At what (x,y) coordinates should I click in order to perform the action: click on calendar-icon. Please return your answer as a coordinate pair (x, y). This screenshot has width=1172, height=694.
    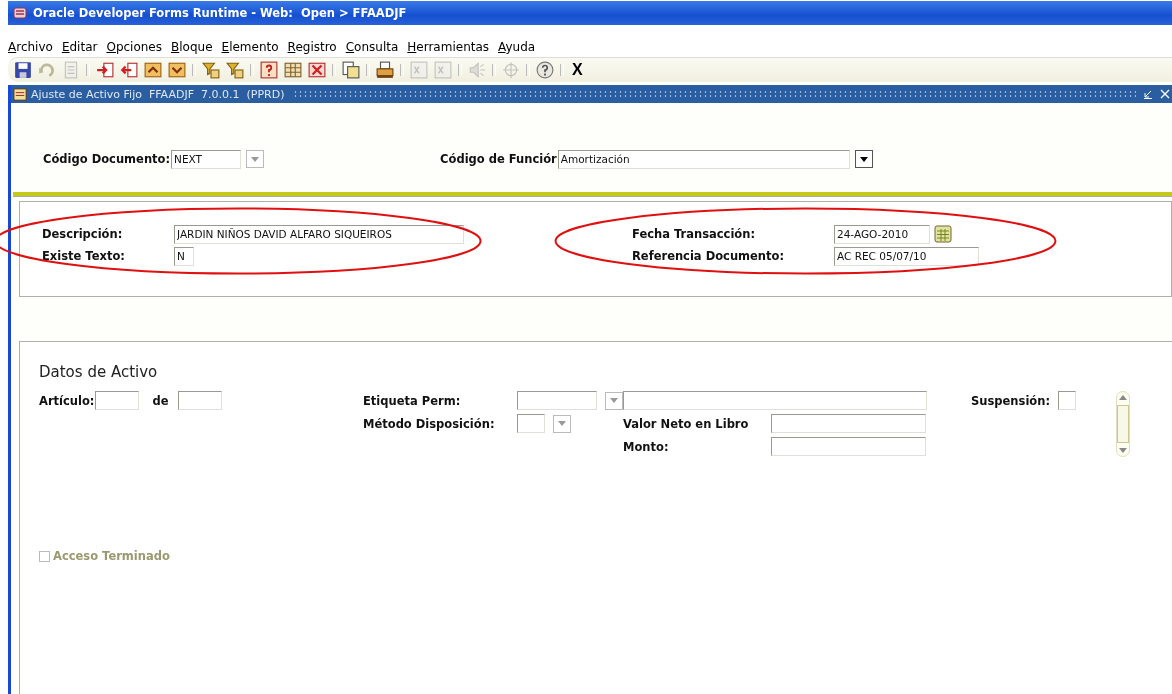
    Looking at the image, I should click on (943, 234).